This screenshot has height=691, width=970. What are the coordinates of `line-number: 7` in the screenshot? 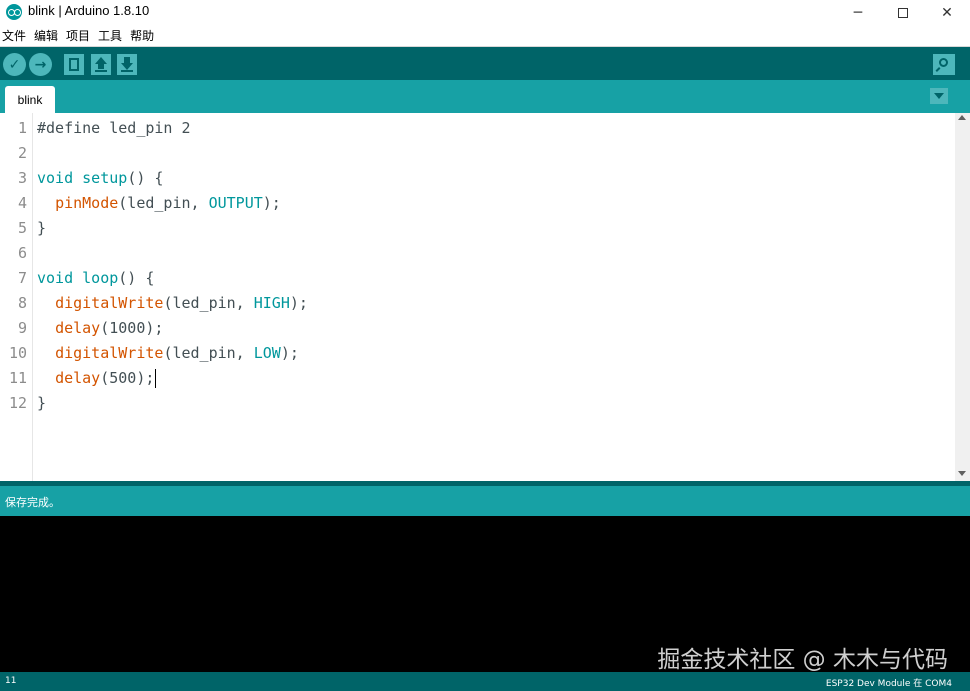 It's located at (22, 278).